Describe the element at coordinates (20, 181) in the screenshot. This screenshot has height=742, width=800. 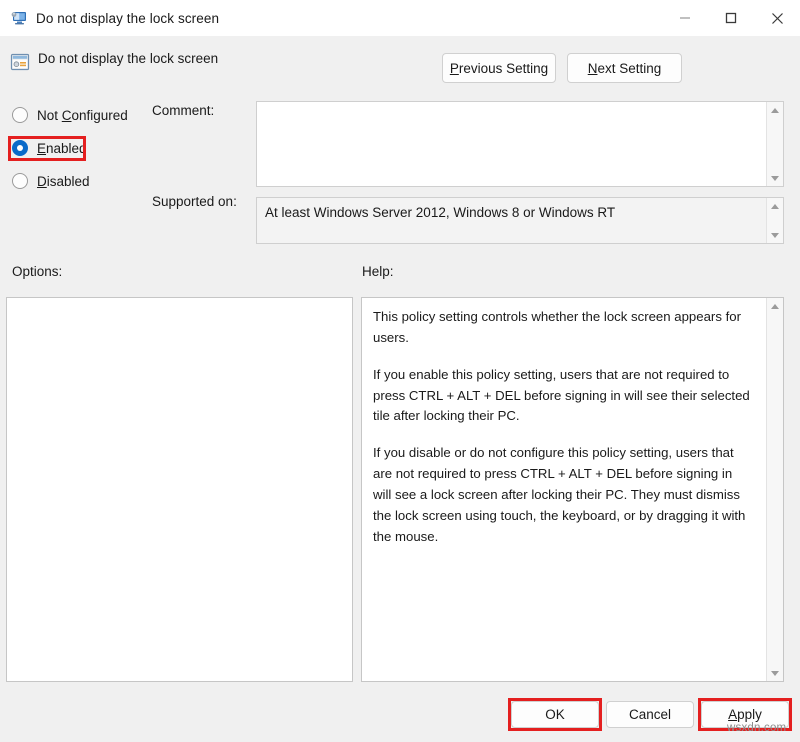
I see `radio-disabled-indicator` at that location.